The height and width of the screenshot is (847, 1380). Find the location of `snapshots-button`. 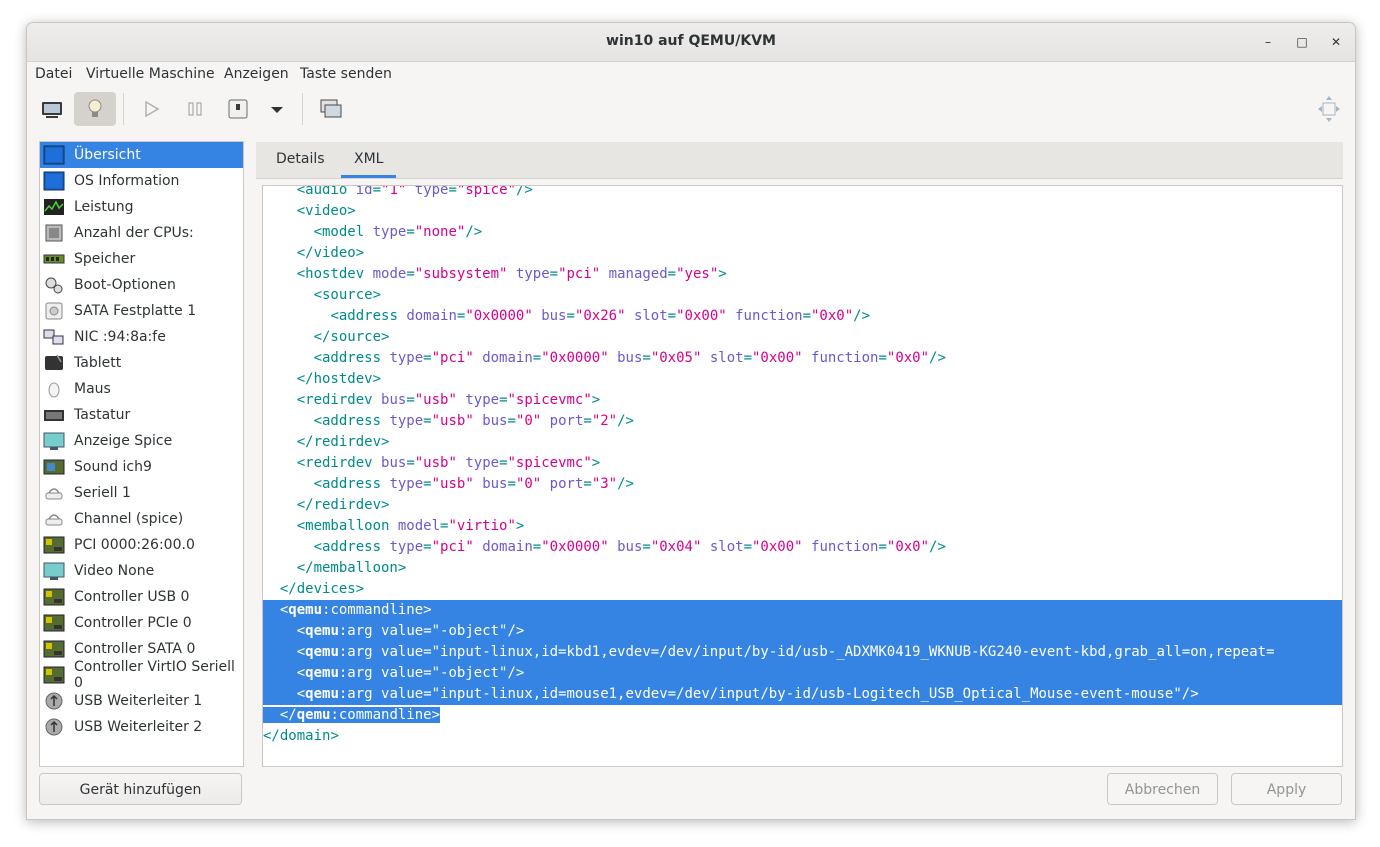

snapshots-button is located at coordinates (331, 109).